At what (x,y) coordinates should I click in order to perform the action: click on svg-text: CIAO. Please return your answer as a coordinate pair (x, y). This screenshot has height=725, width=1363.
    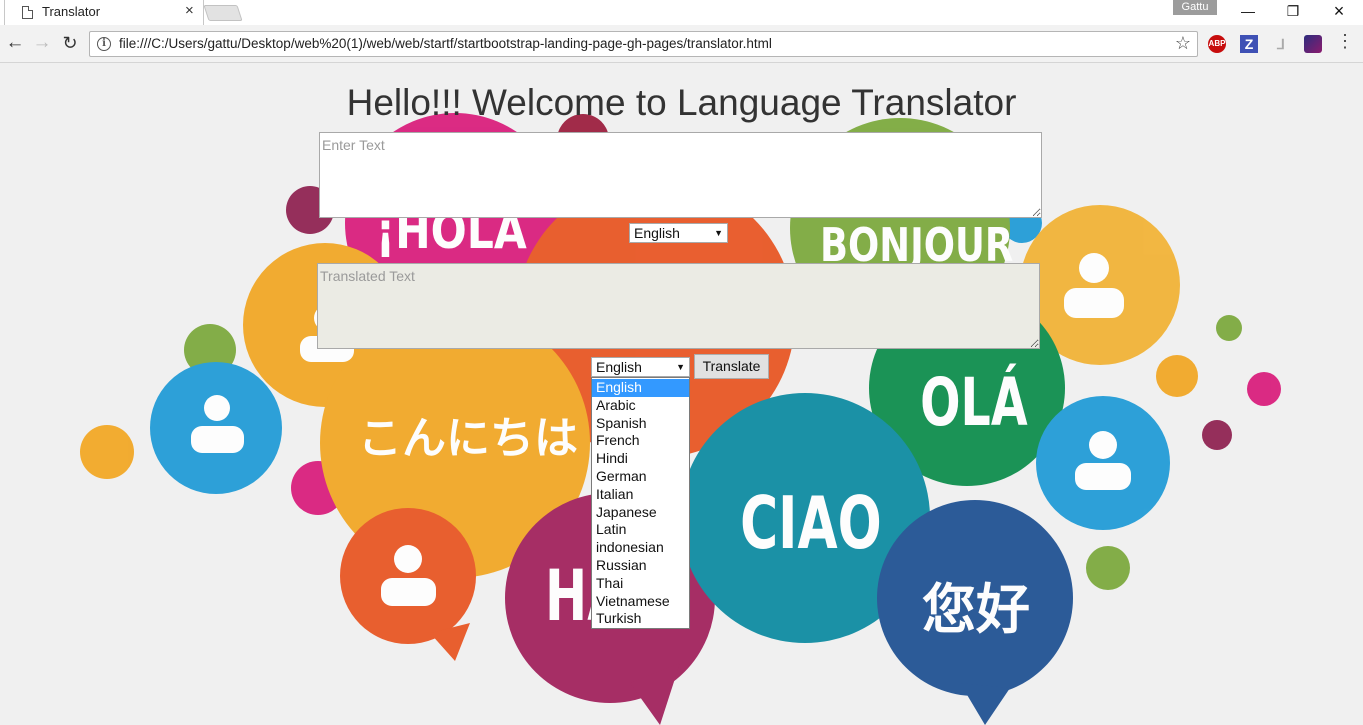
    Looking at the image, I should click on (810, 523).